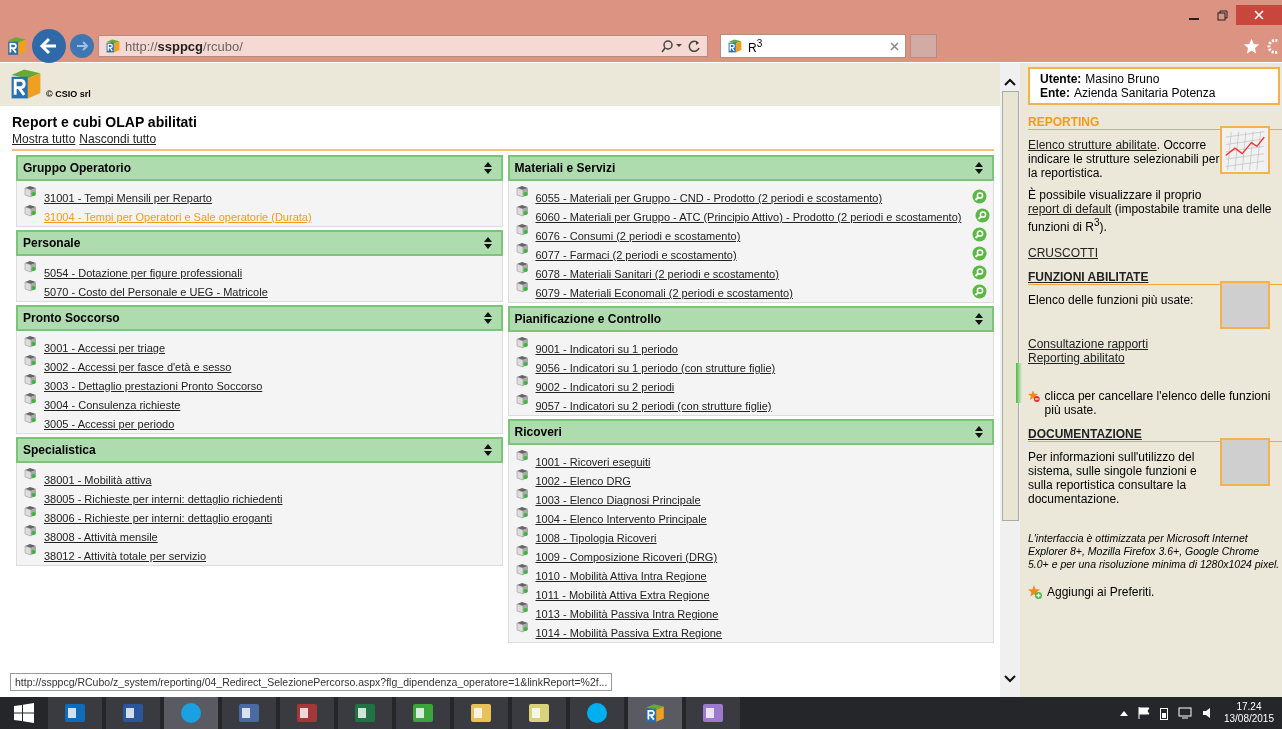  Describe the element at coordinates (259, 318) in the screenshot. I see `group-header: Pronto Soccorso` at that location.